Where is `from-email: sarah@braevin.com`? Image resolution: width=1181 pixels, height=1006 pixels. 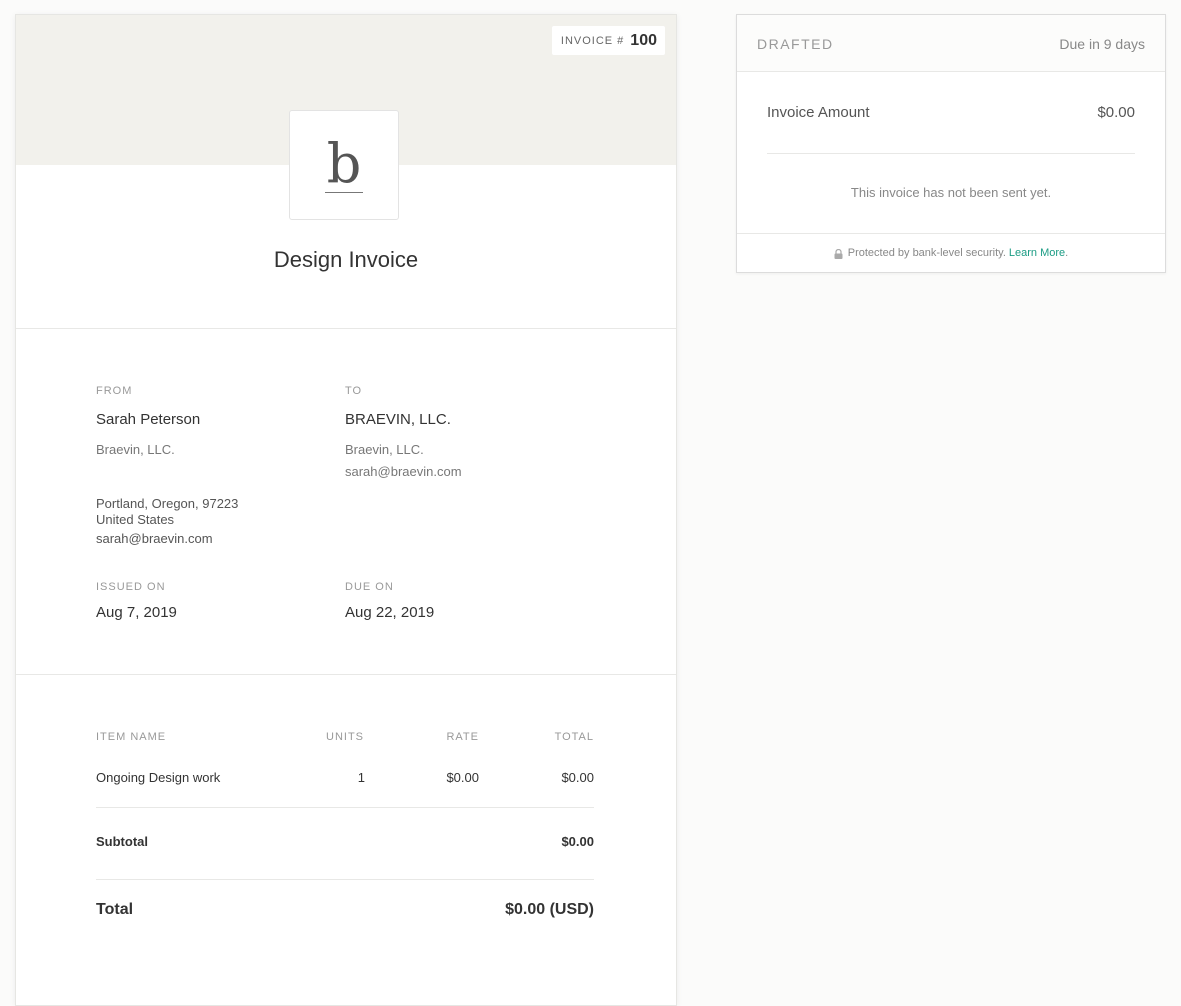 from-email: sarah@braevin.com is located at coordinates (154, 538).